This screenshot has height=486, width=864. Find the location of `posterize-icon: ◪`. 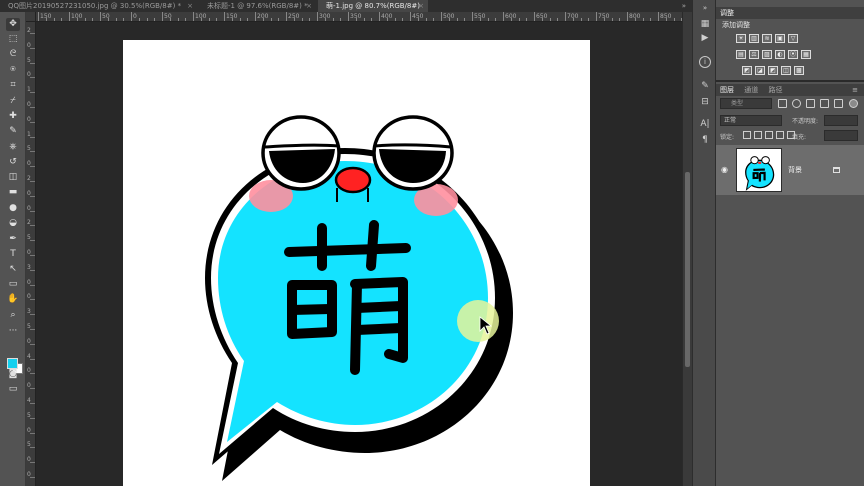

posterize-icon: ◪ is located at coordinates (760, 70).